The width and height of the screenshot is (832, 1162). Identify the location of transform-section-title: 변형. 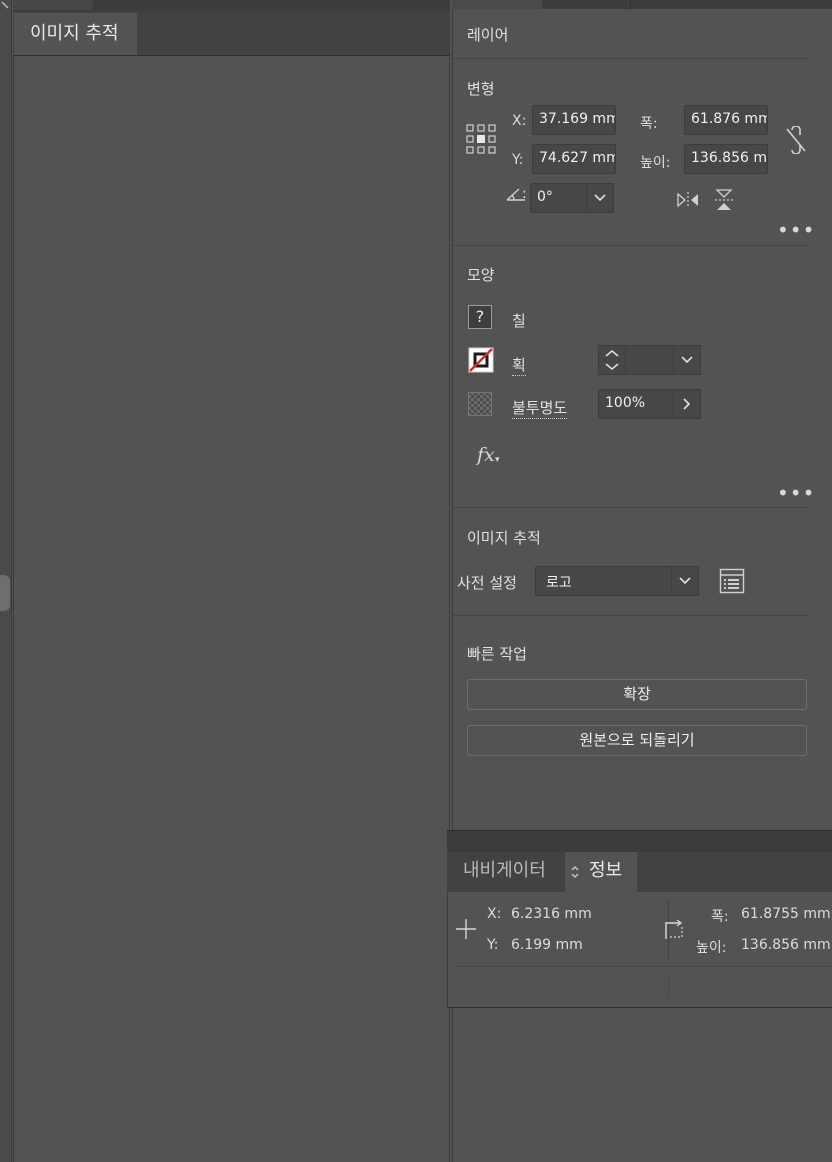
(481, 89).